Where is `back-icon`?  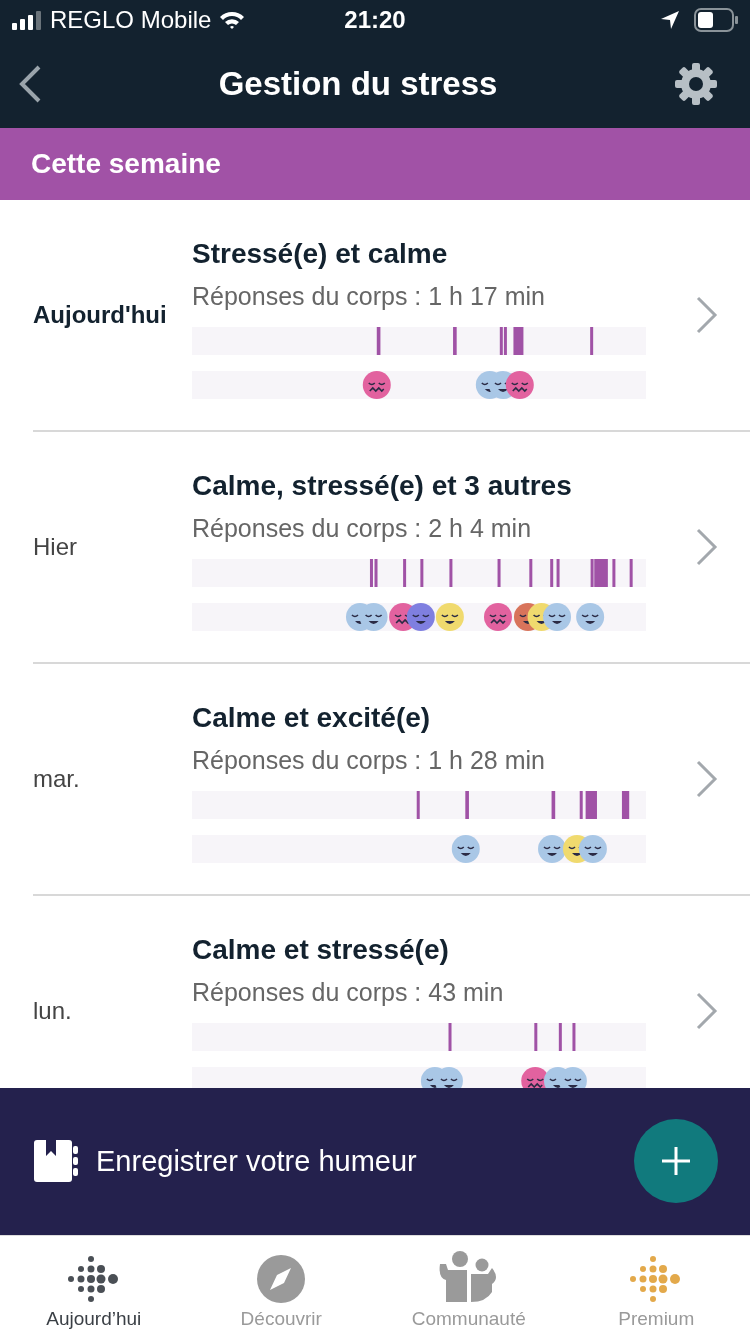 back-icon is located at coordinates (30, 83).